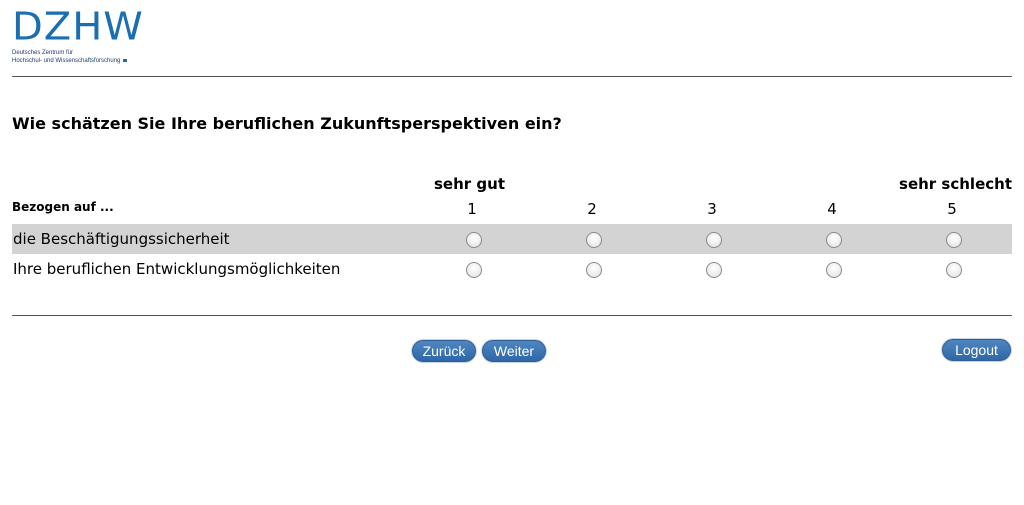 The image size is (1024, 505). What do you see at coordinates (78, 27) in the screenshot?
I see `logo-mark: DZHW` at bounding box center [78, 27].